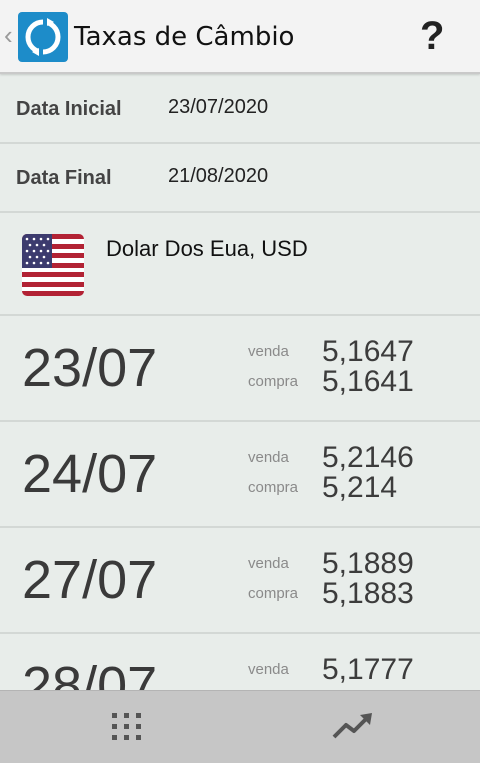  What do you see at coordinates (240, 581) in the screenshot?
I see `rate-row: 27/07 venda compra 5,1889 5,1883` at bounding box center [240, 581].